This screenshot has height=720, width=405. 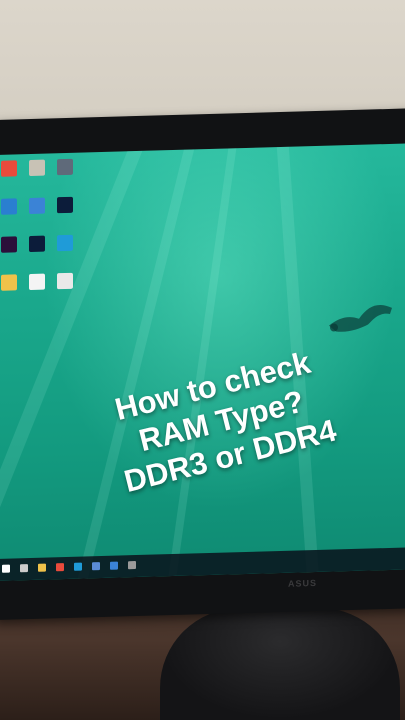 I want to click on icon-2-glyph, so click(x=37, y=168).